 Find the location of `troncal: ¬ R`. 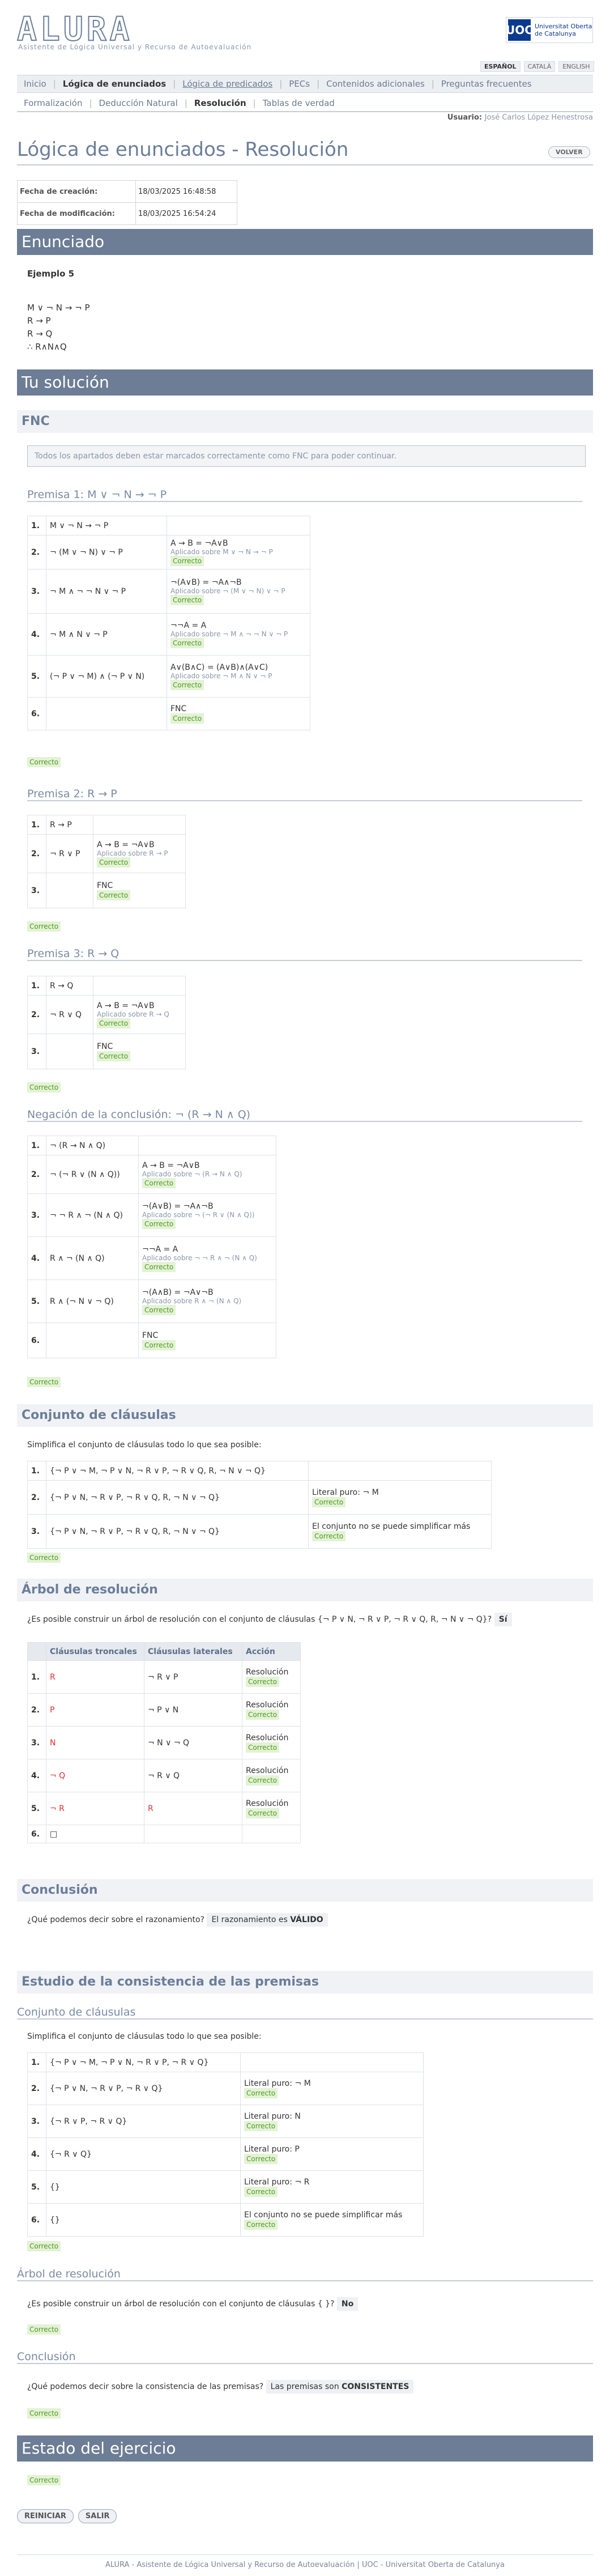

troncal: ¬ R is located at coordinates (95, 1808).